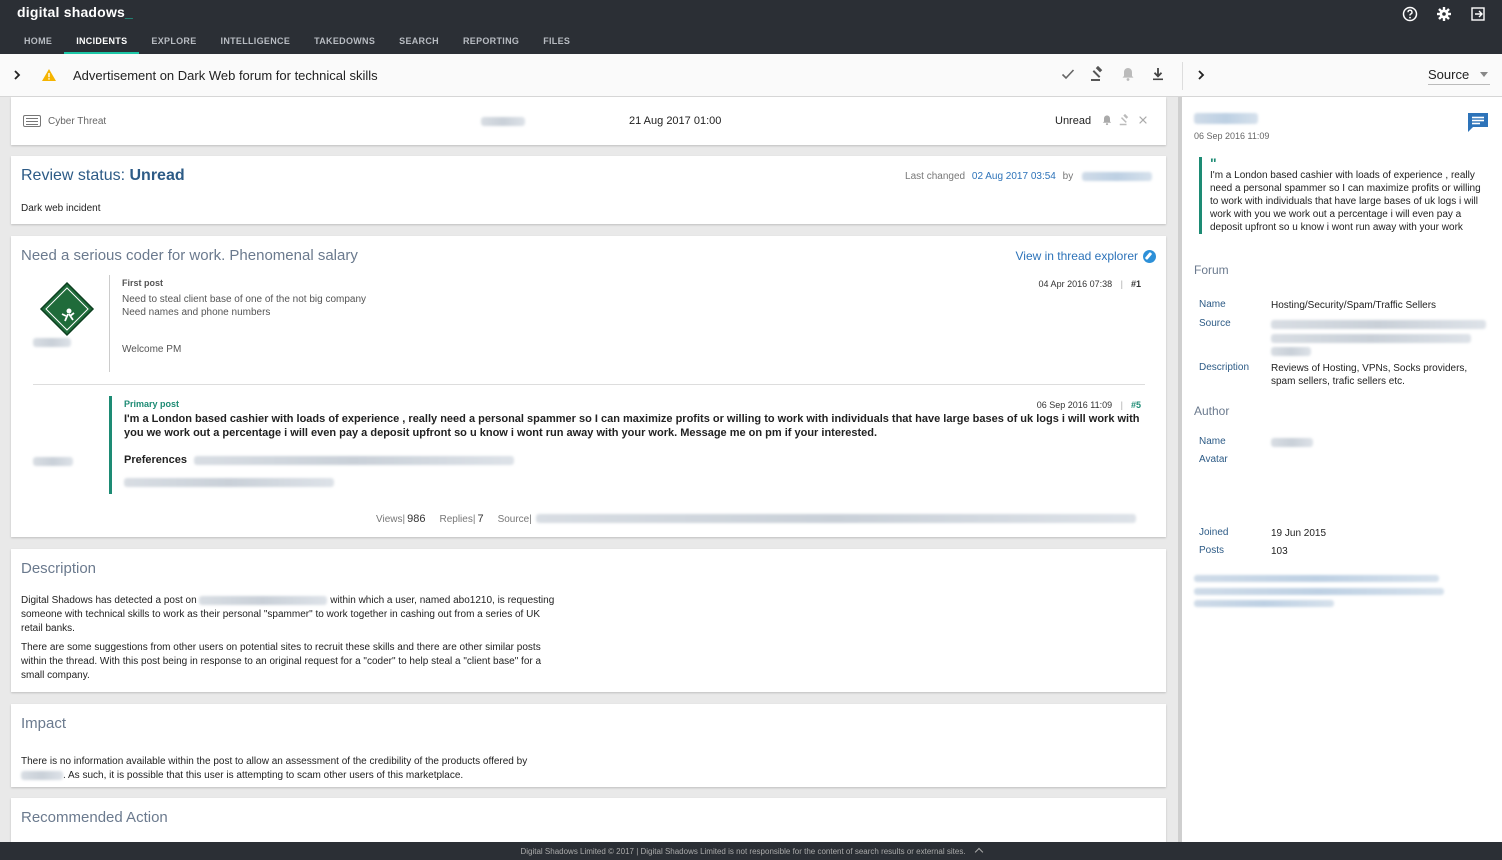 This screenshot has width=1502, height=860. Describe the element at coordinates (102, 42) in the screenshot. I see `tab-incidents: INCIDENTS` at that location.